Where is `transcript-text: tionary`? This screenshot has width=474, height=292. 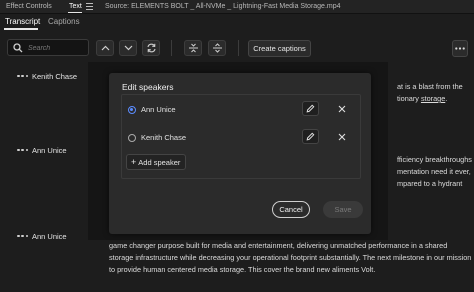
transcript-text: tionary is located at coordinates (409, 98).